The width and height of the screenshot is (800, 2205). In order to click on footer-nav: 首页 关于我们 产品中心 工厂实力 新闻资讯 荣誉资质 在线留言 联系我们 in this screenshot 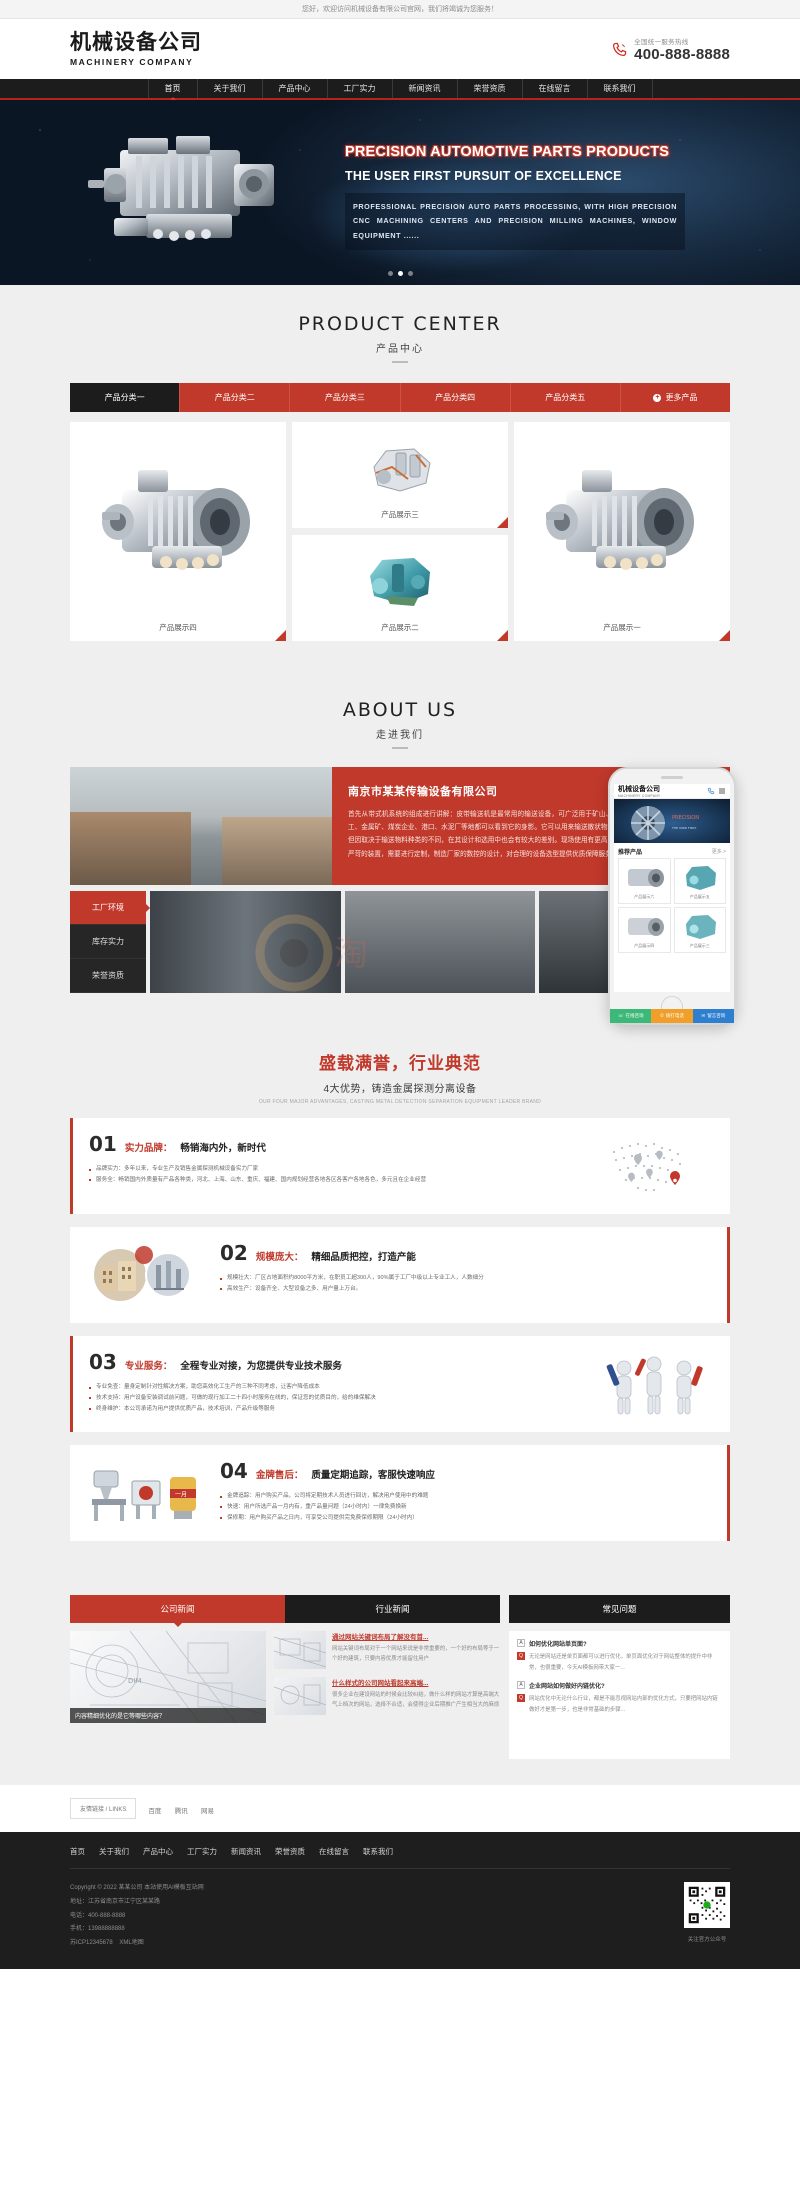, I will do `click(400, 1857)`.